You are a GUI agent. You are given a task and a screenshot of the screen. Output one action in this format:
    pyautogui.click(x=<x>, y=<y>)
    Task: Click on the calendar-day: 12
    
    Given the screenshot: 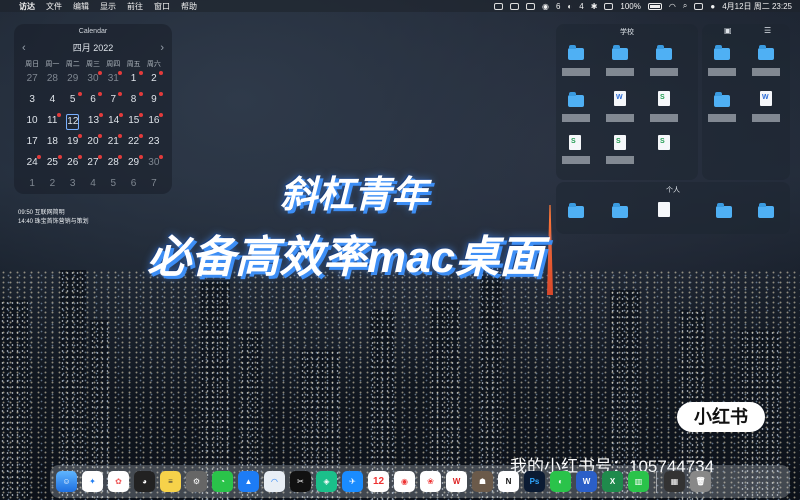 What is the action you would take?
    pyautogui.click(x=73, y=122)
    